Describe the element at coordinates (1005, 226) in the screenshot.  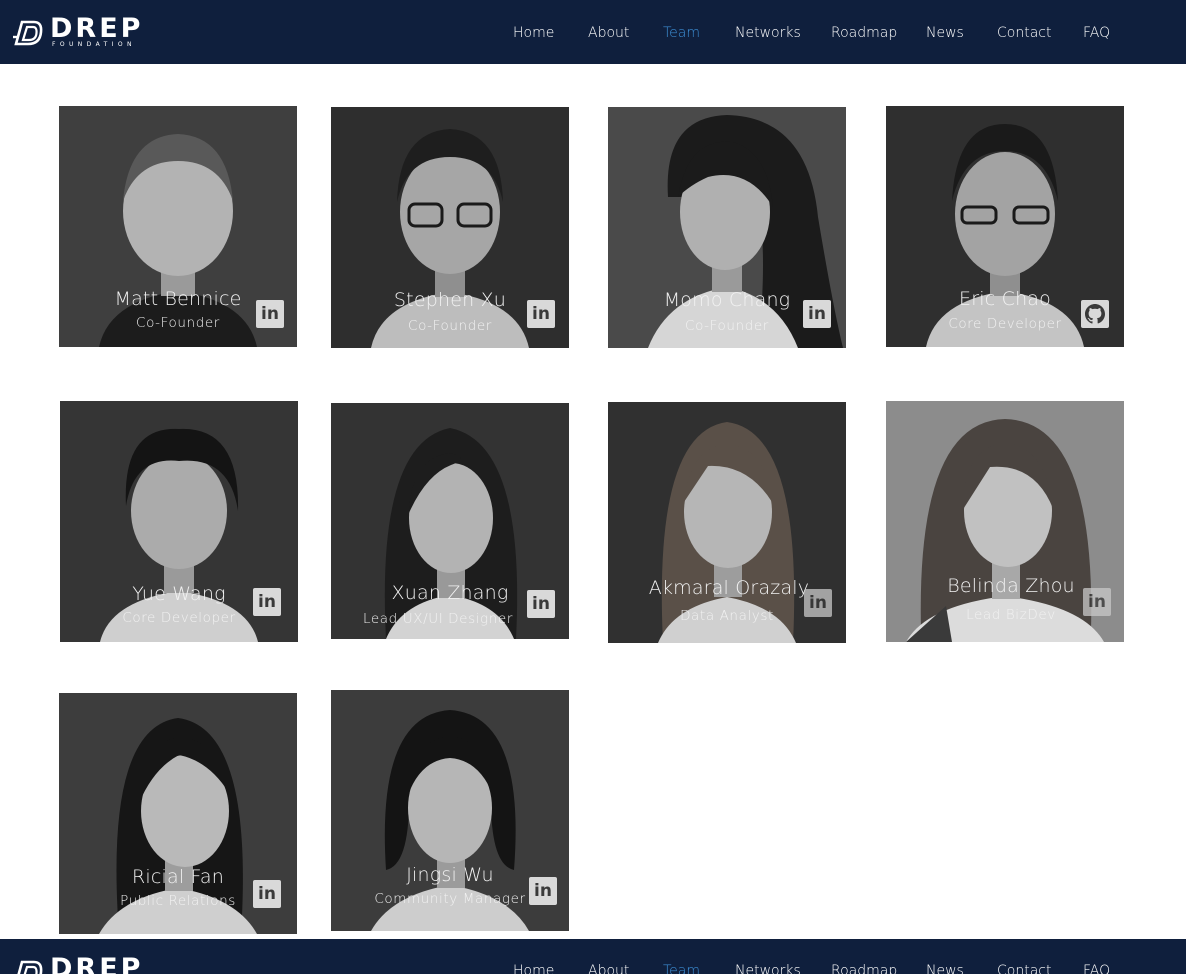
I see `team-card-eric-chao: Eric Chao Core Developer` at that location.